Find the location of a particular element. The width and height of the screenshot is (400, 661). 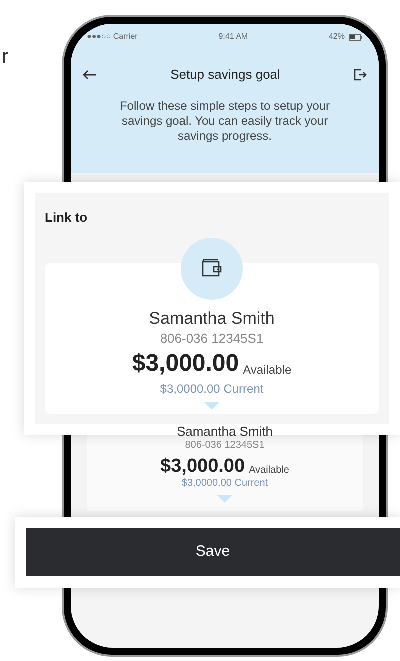

instructions-text: Follow these simple steps to setup your savings goal. You can easily track your savings progress. is located at coordinates (225, 121).